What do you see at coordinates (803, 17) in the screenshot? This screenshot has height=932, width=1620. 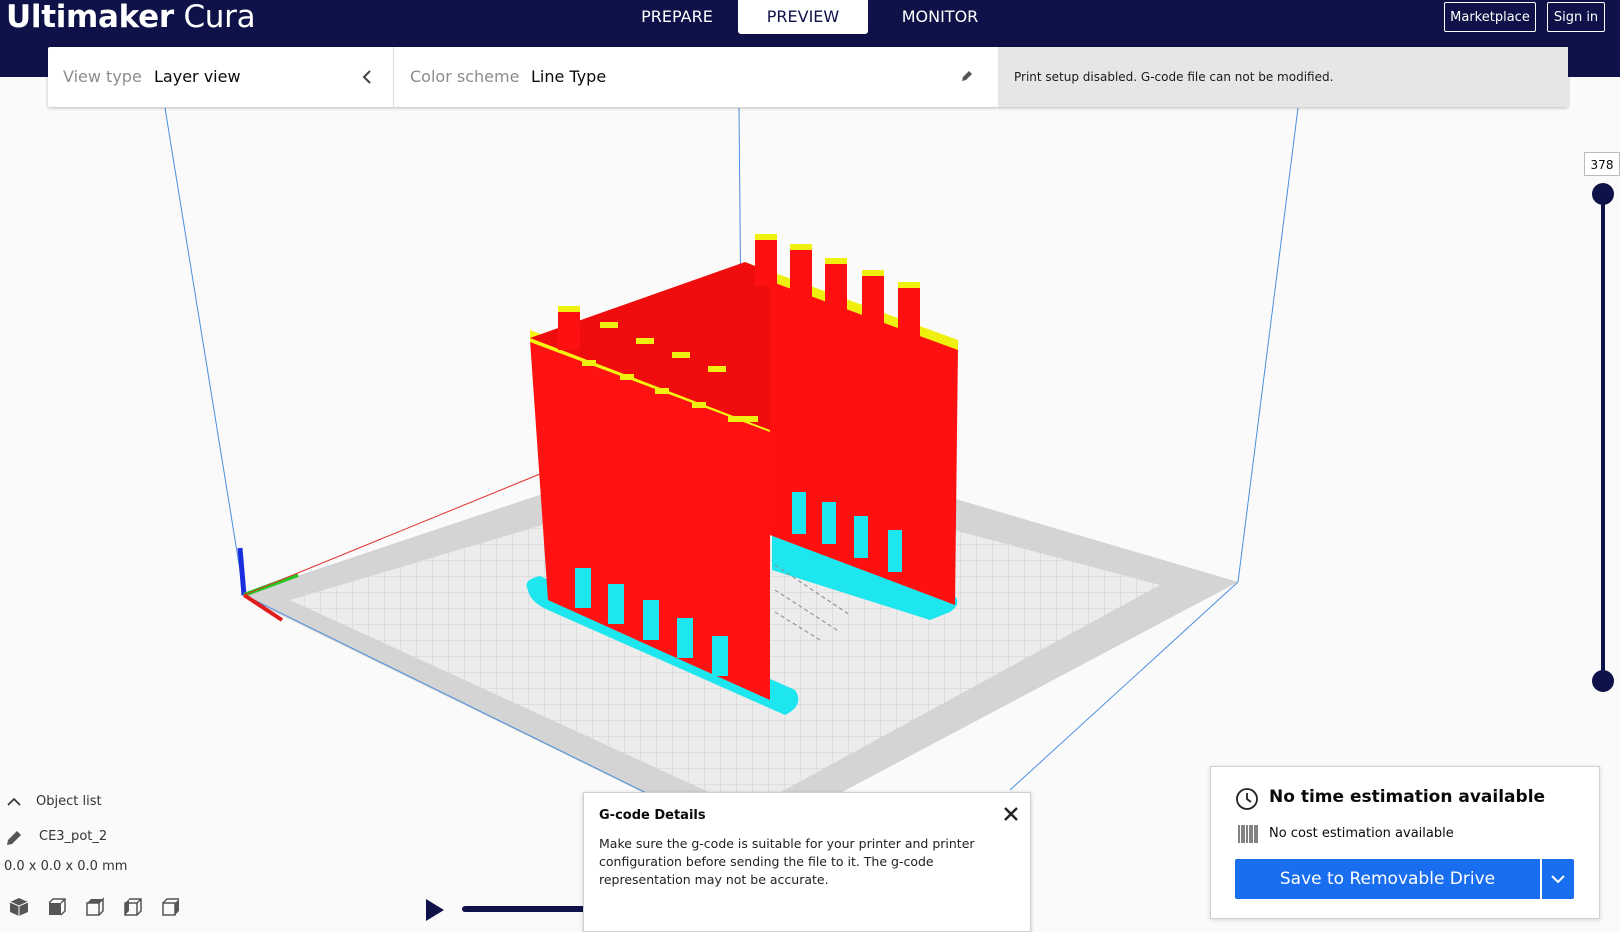 I see `tab-preview: PREVIEW` at bounding box center [803, 17].